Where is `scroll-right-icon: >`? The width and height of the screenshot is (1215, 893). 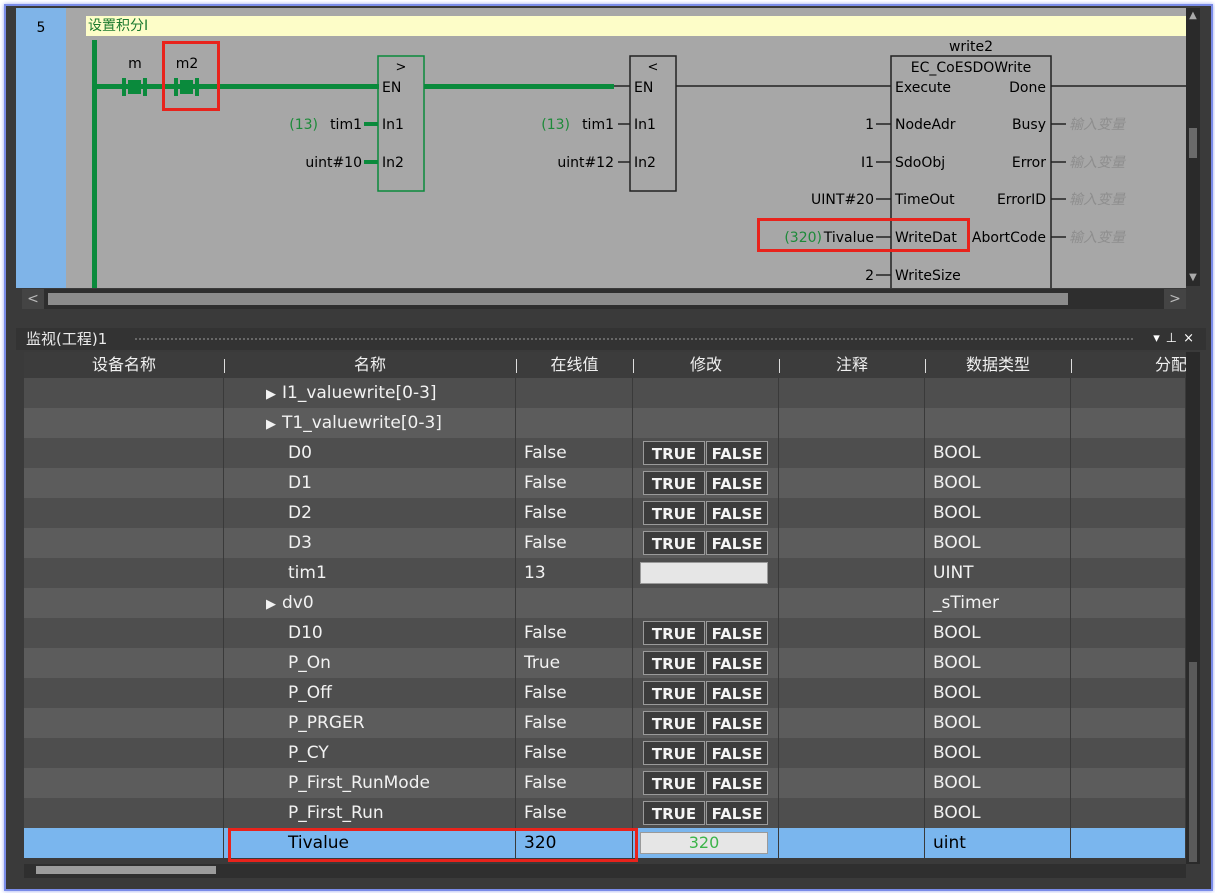 scroll-right-icon: > is located at coordinates (1175, 299).